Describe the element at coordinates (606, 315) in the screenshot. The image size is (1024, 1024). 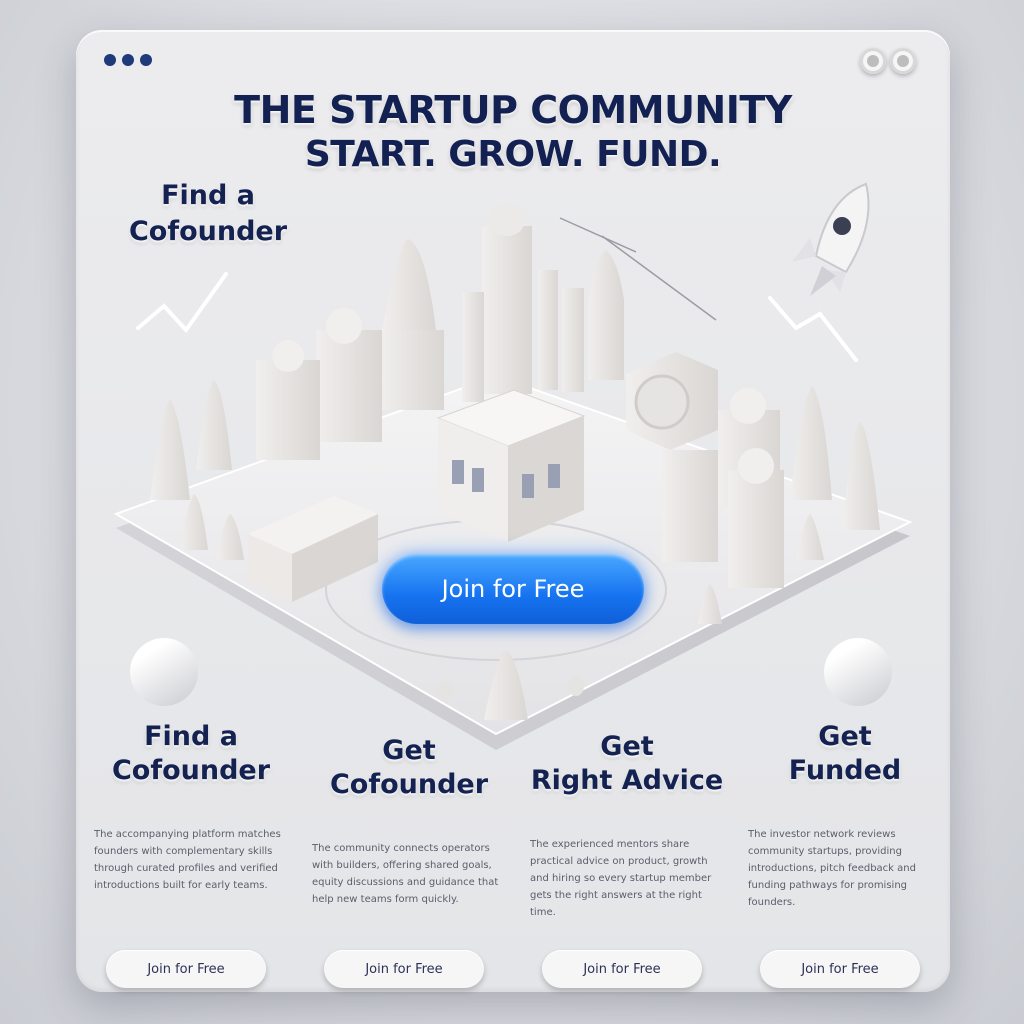
I see `spire` at that location.